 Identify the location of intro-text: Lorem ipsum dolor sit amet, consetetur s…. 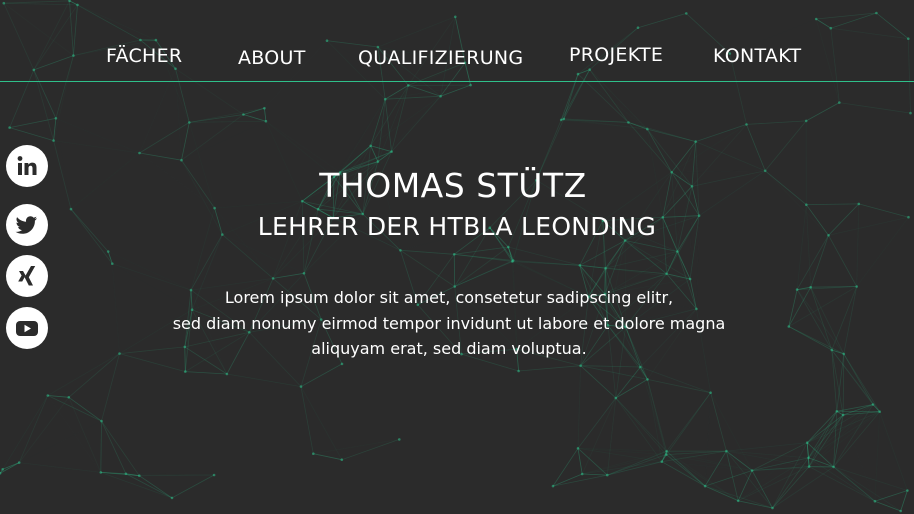
(449, 323).